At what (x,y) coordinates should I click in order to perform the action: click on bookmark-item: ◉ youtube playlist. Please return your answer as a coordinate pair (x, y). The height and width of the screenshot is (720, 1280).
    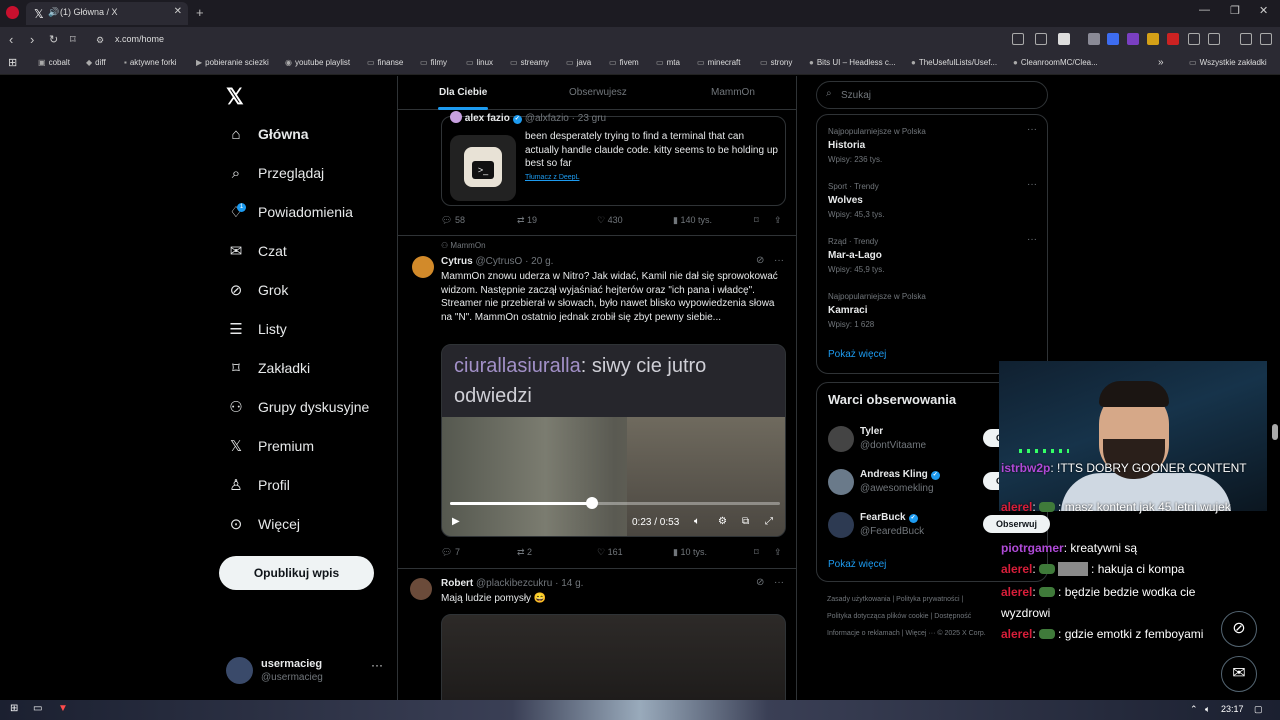
    Looking at the image, I should click on (317, 62).